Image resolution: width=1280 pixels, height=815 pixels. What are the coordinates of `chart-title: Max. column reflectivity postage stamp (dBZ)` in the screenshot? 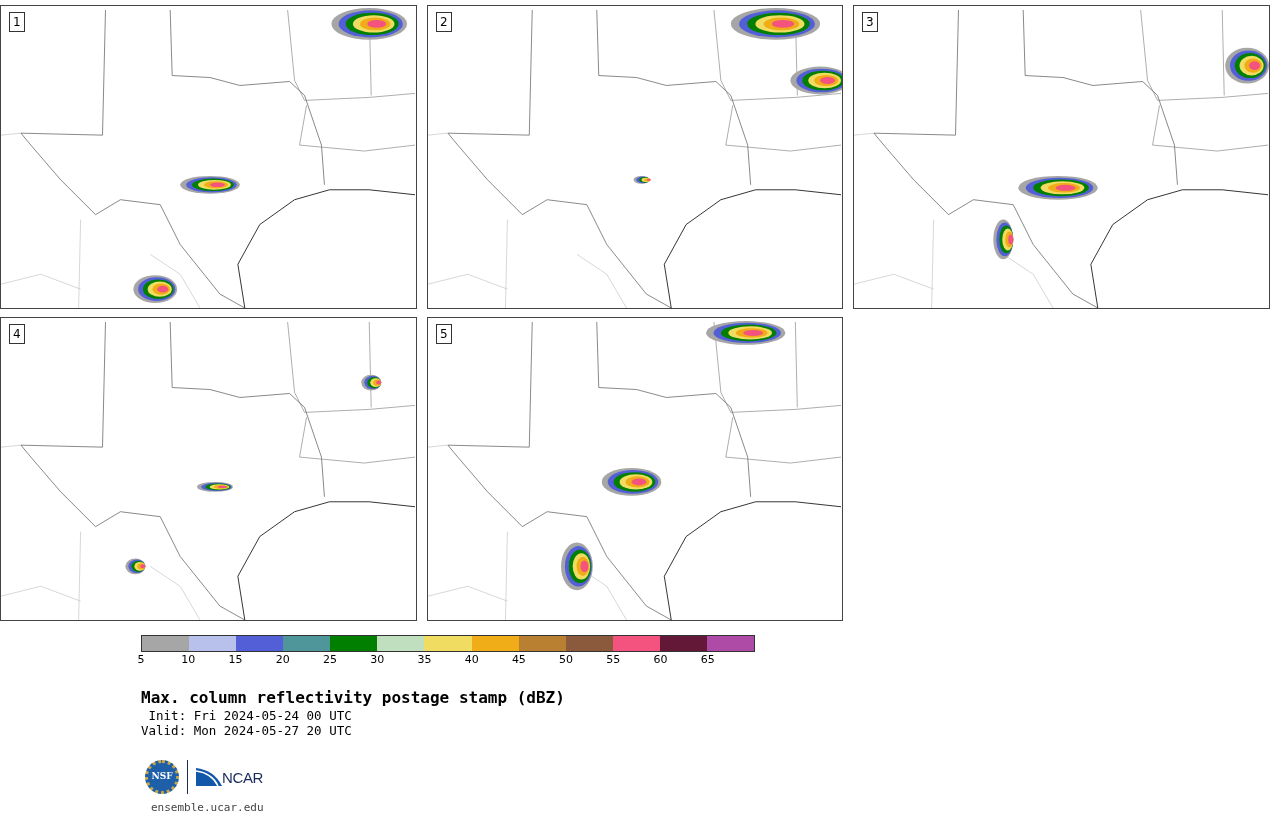 It's located at (353, 698).